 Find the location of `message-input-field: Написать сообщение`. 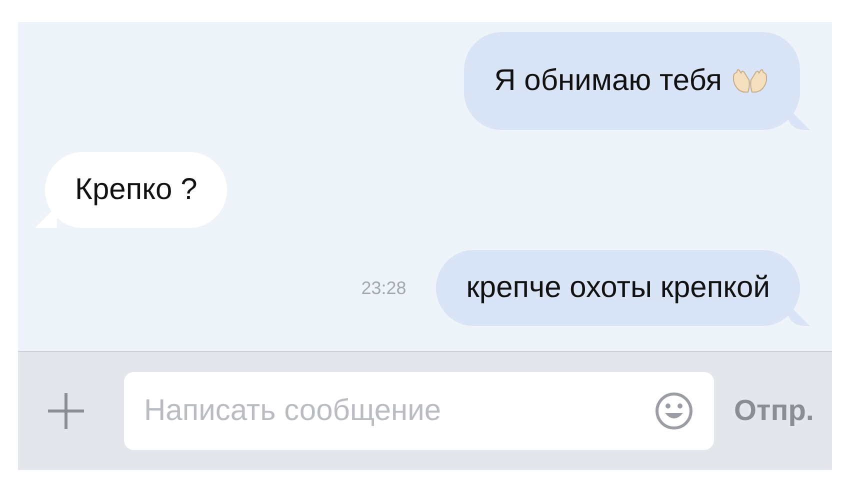

message-input-field: Написать сообщение is located at coordinates (419, 411).